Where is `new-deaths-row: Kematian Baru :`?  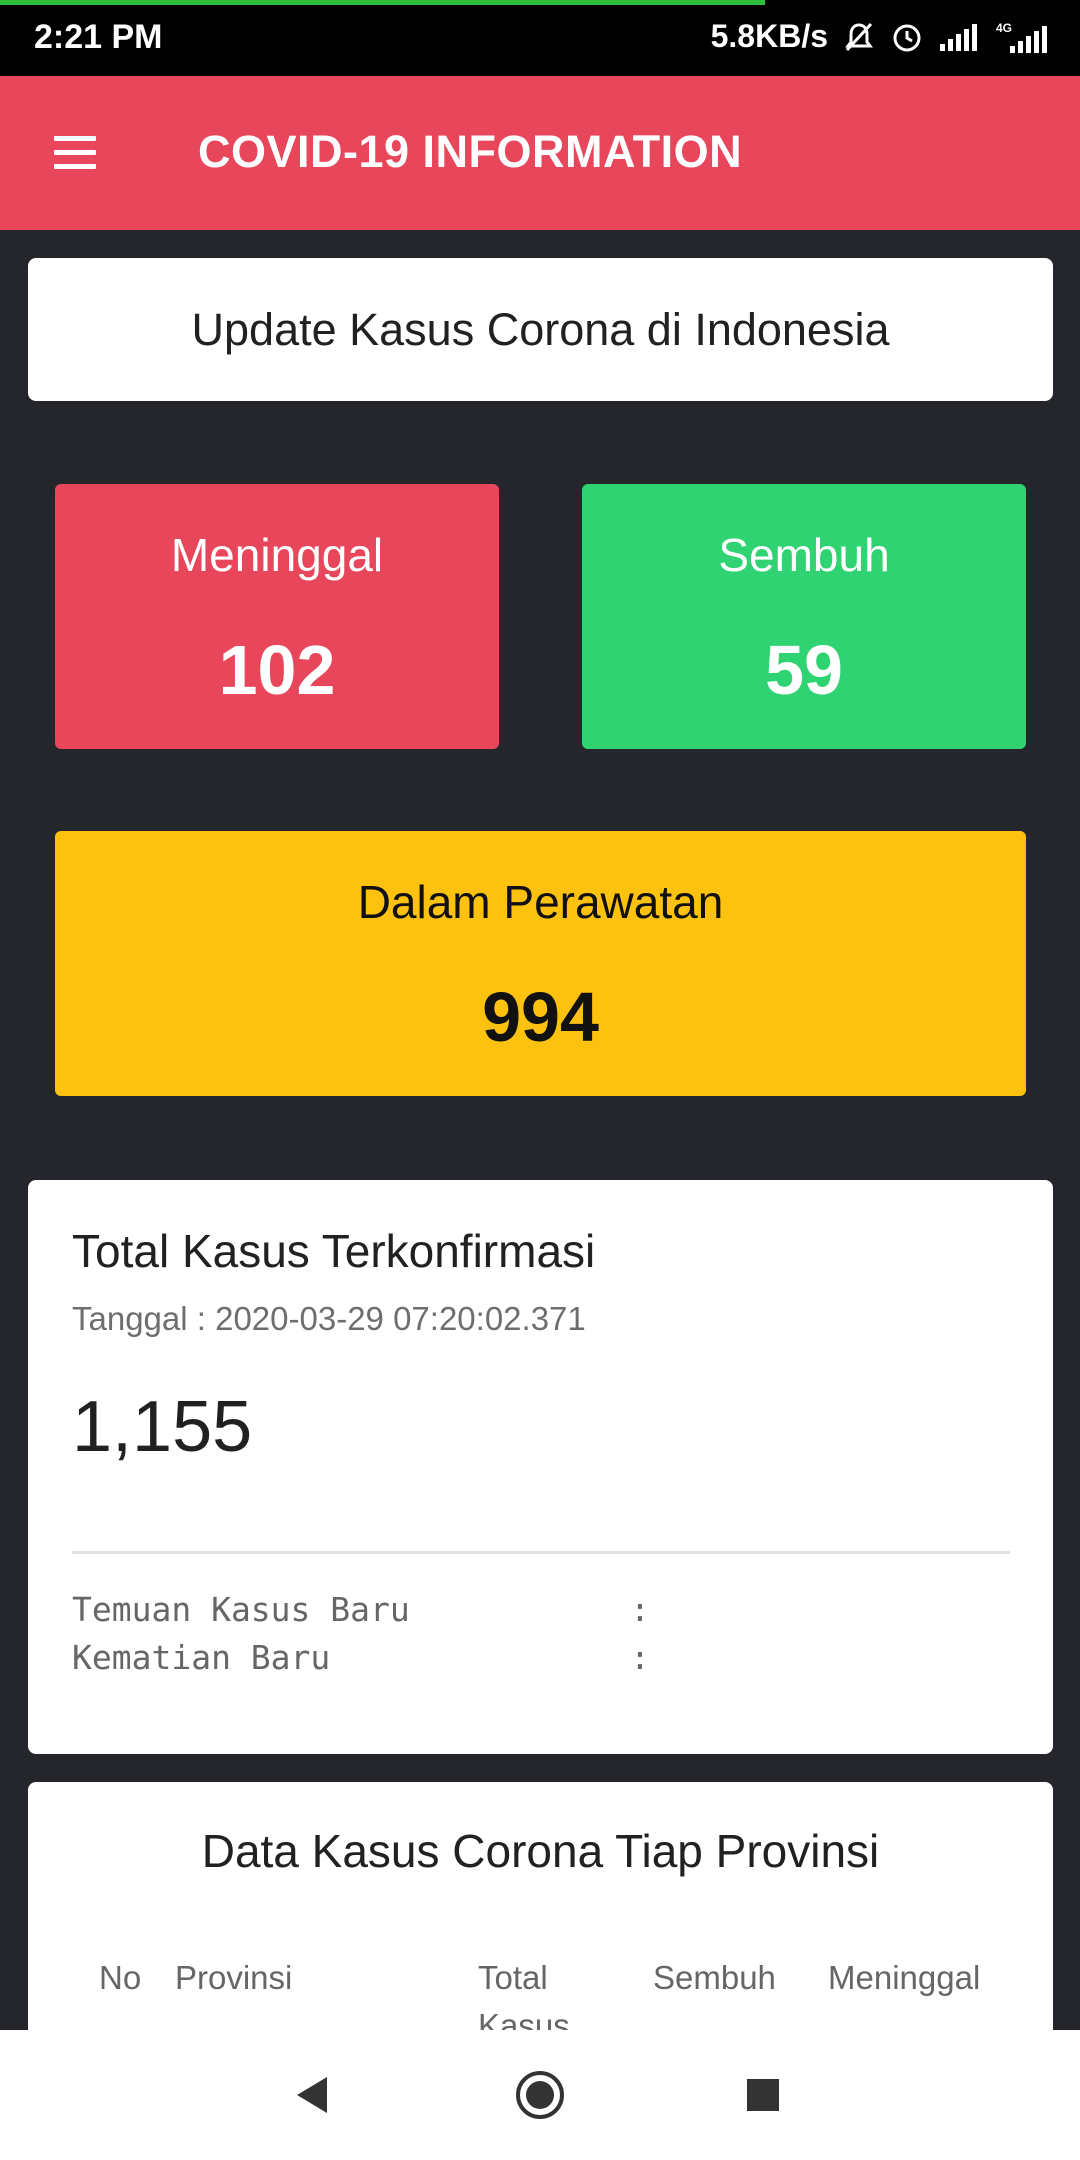 new-deaths-row: Kematian Baru : is located at coordinates (361, 1657).